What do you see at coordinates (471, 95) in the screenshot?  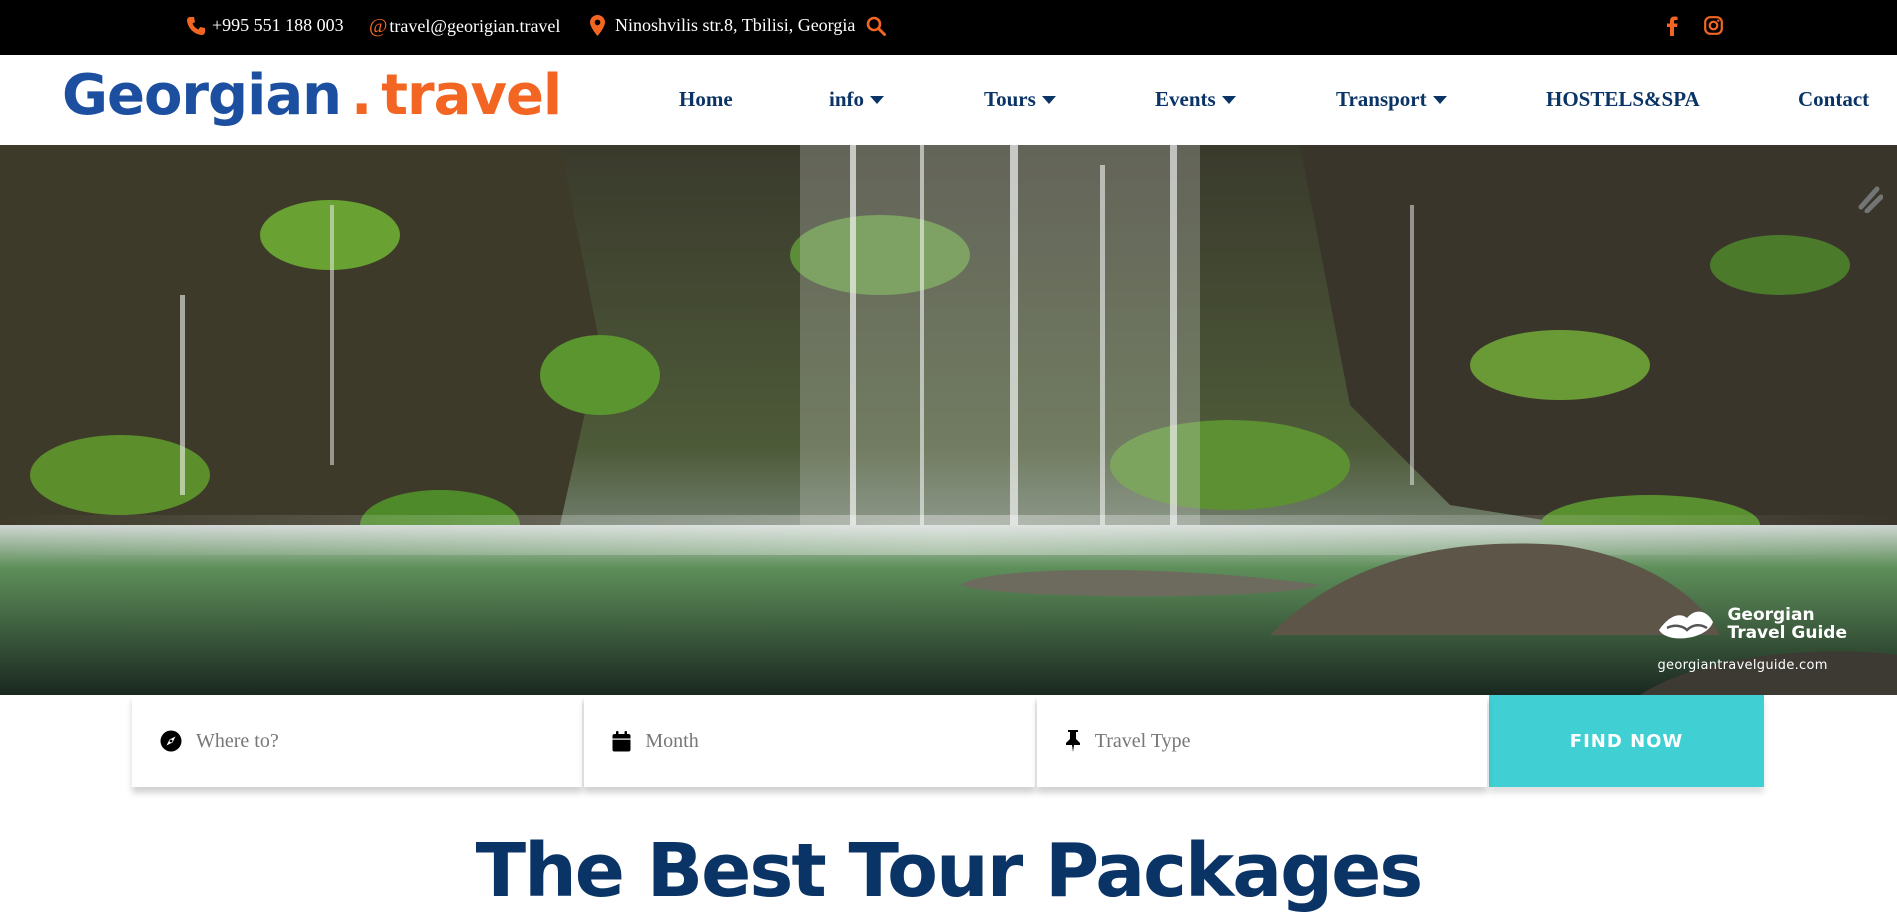 I see `logo-part2: travel` at bounding box center [471, 95].